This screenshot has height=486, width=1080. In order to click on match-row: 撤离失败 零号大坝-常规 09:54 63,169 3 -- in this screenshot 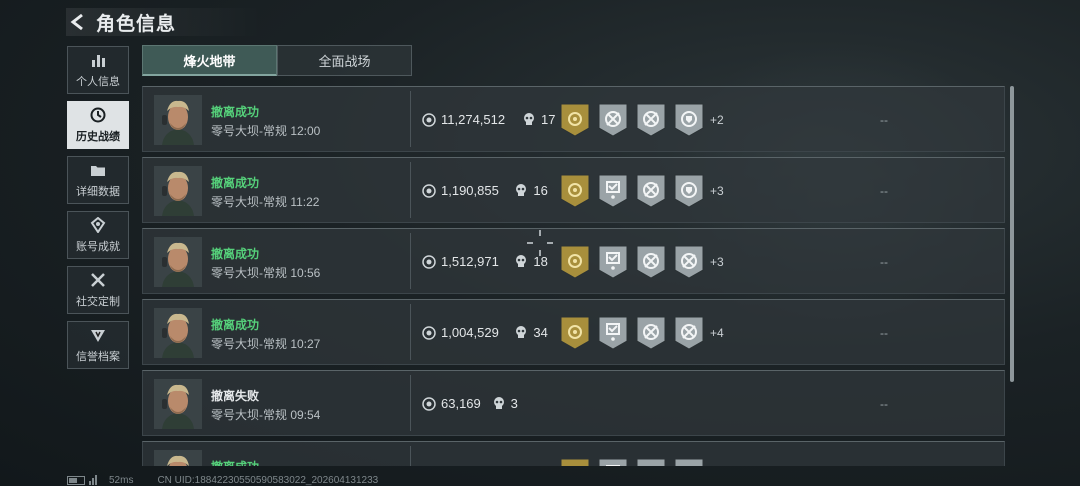, I will do `click(573, 403)`.